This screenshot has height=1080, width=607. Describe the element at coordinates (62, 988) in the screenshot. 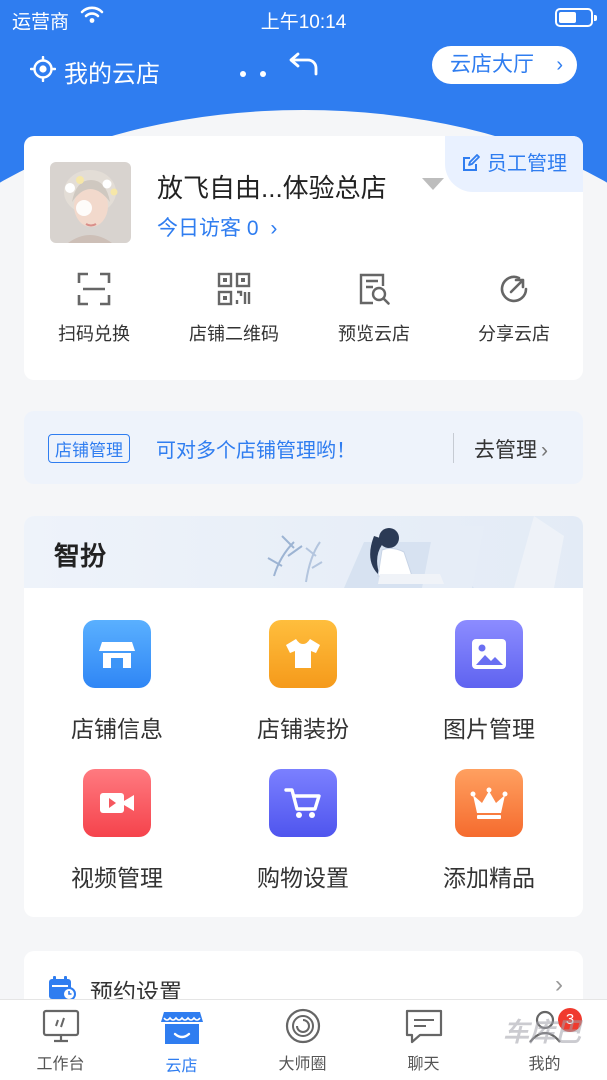

I see `calendar-icon` at that location.